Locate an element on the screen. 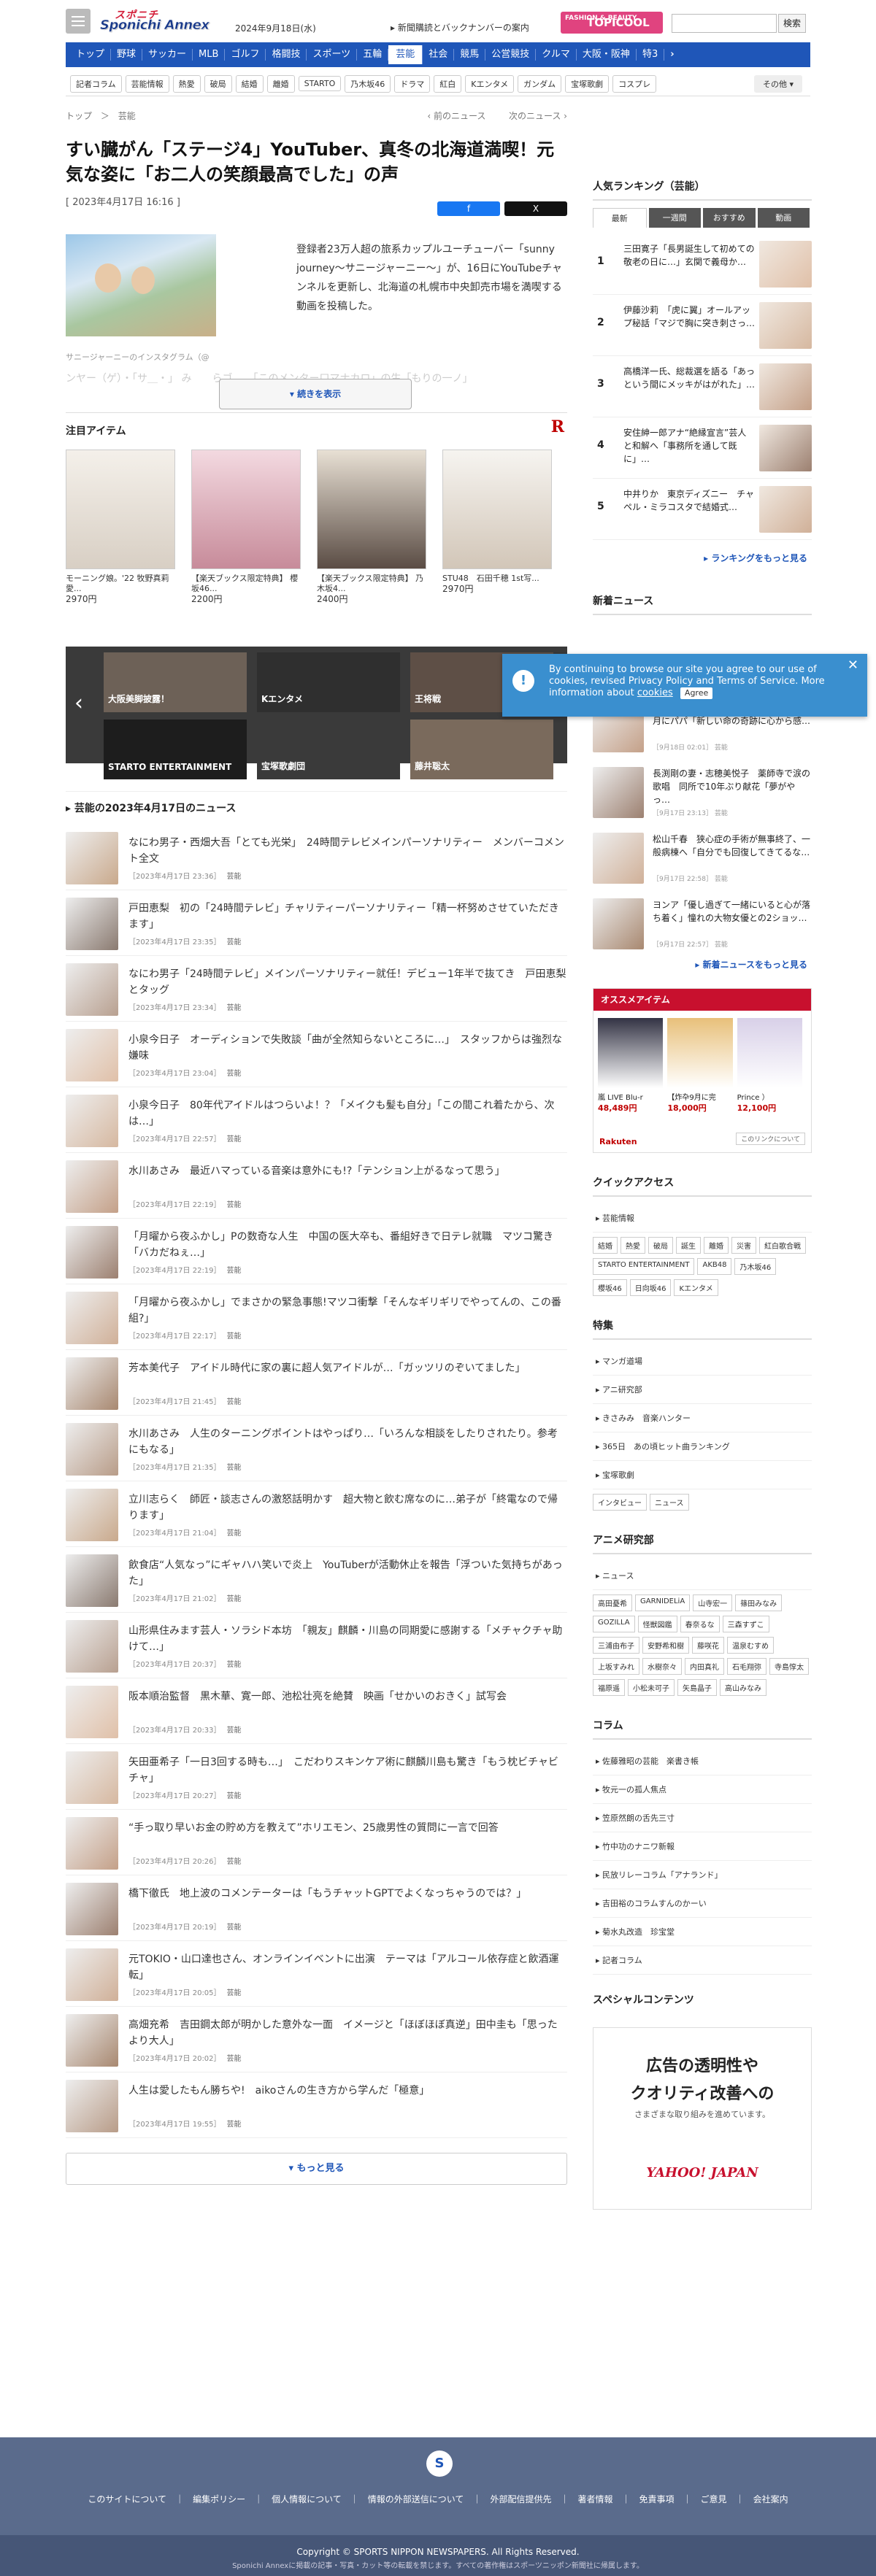 The image size is (876, 2576). search-input is located at coordinates (724, 24).